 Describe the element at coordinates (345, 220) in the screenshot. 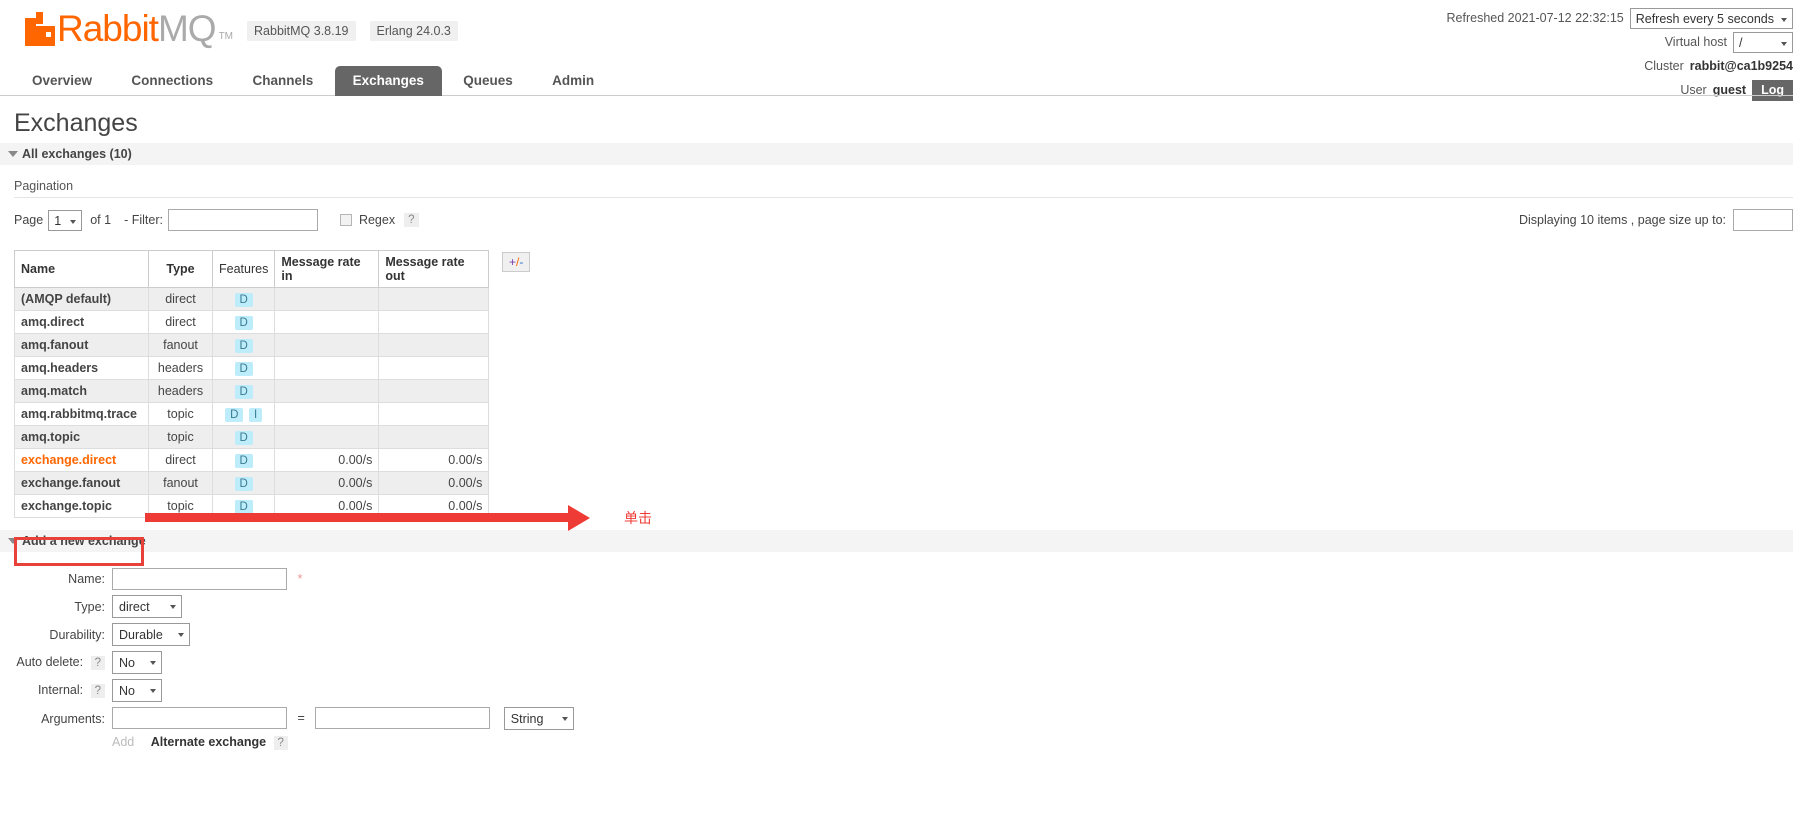

I see `regex-checkbox` at that location.